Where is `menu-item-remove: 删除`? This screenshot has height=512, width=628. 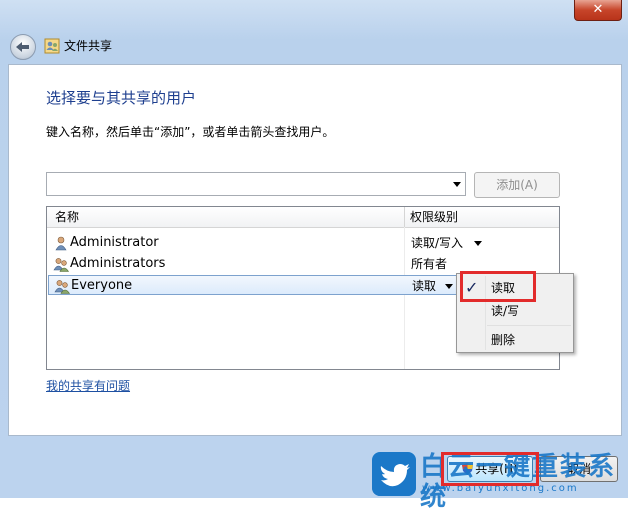
menu-item-remove: 删除 is located at coordinates (515, 340).